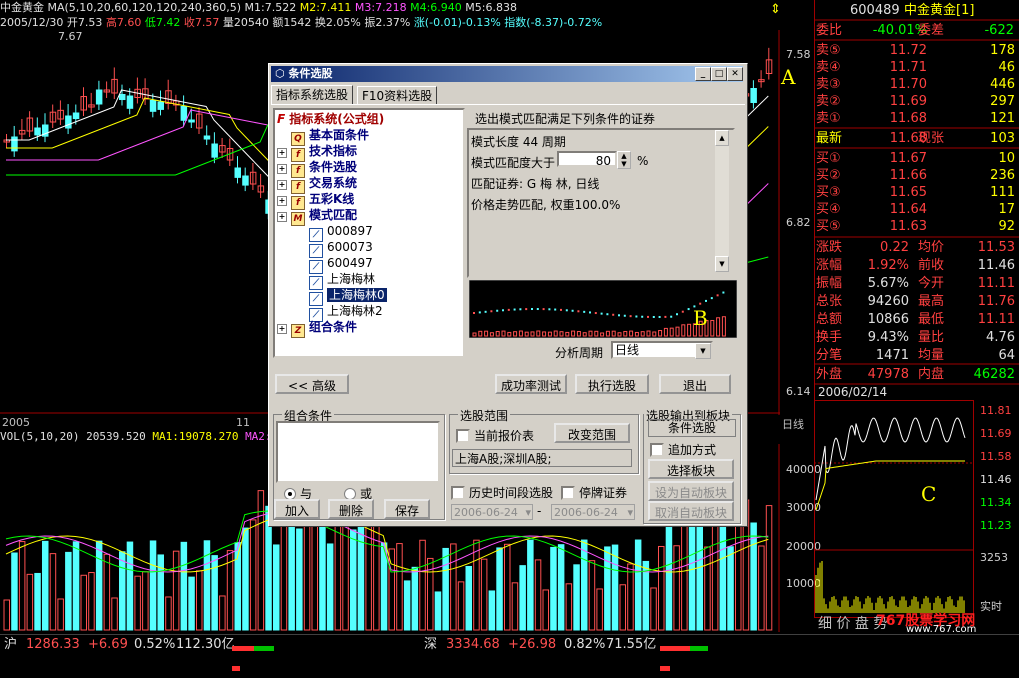  I want to click on select-block-button: 选择板块, so click(691, 469).